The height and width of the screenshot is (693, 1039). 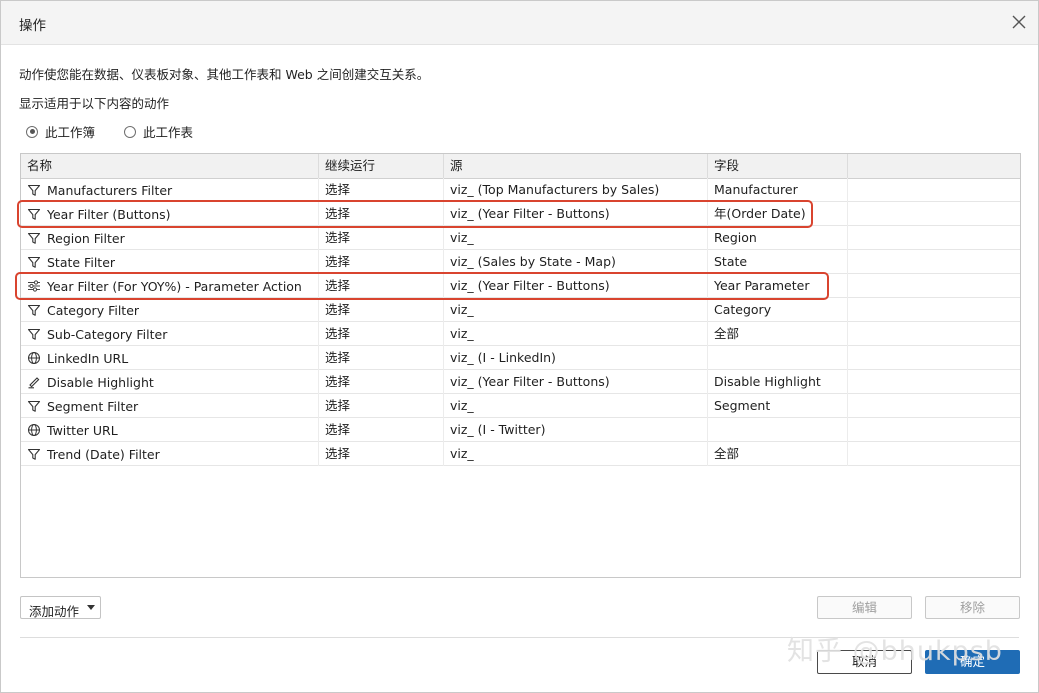 What do you see at coordinates (93, 406) in the screenshot?
I see `action-name: Segment Filter` at bounding box center [93, 406].